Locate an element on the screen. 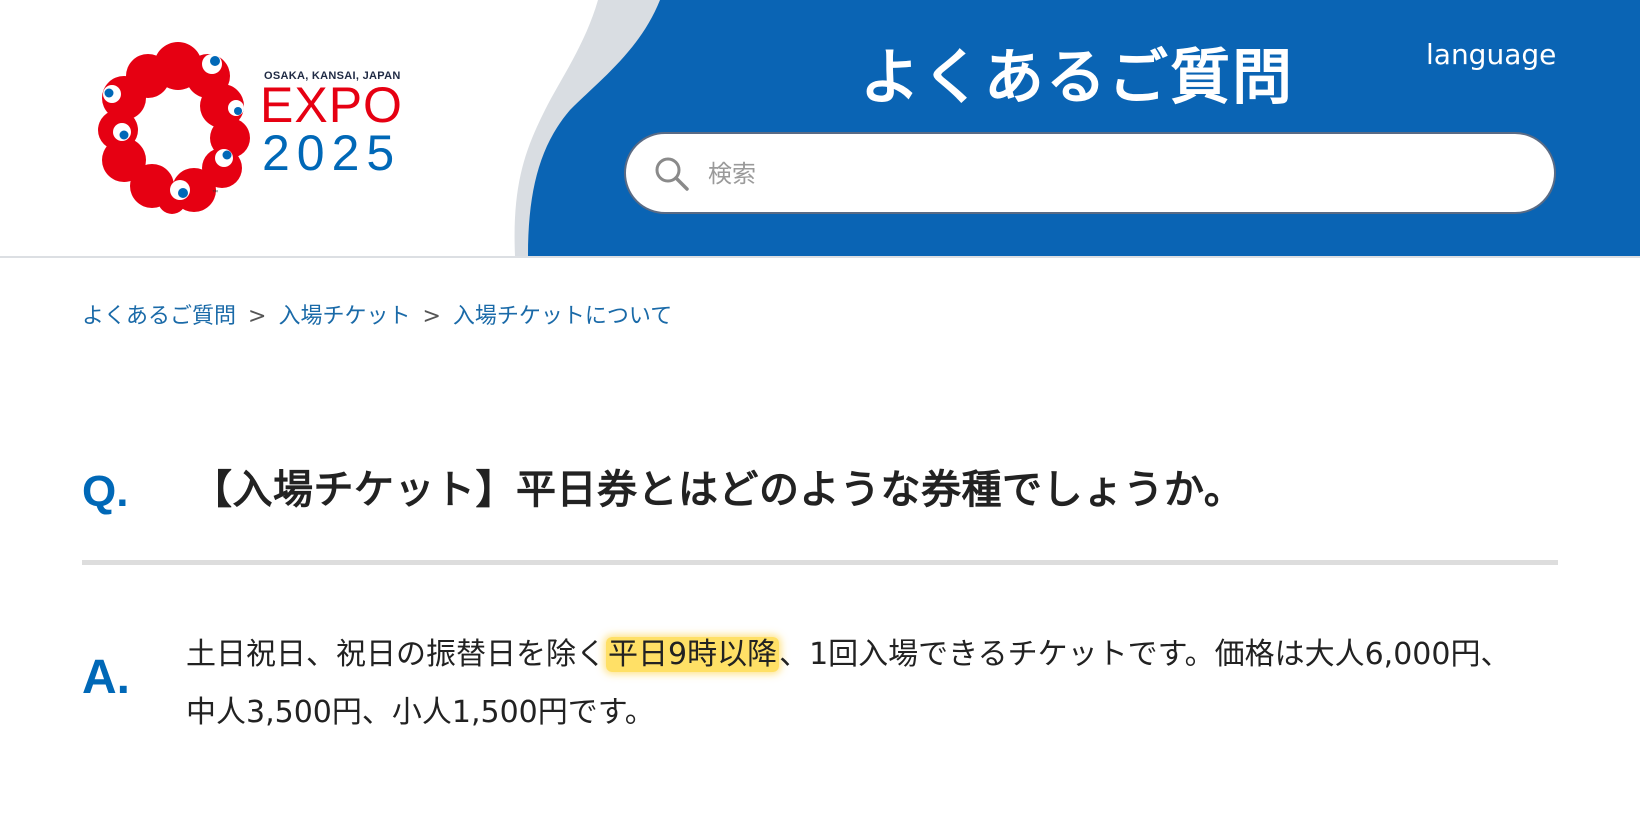  breadcrumb-item-admission-ticket: 入場チケット is located at coordinates (344, 316).